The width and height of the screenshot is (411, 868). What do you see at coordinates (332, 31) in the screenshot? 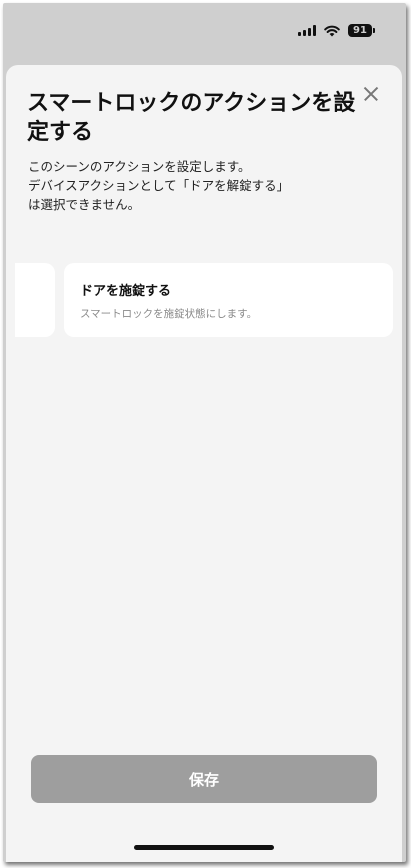
I see `wifi-icon` at bounding box center [332, 31].